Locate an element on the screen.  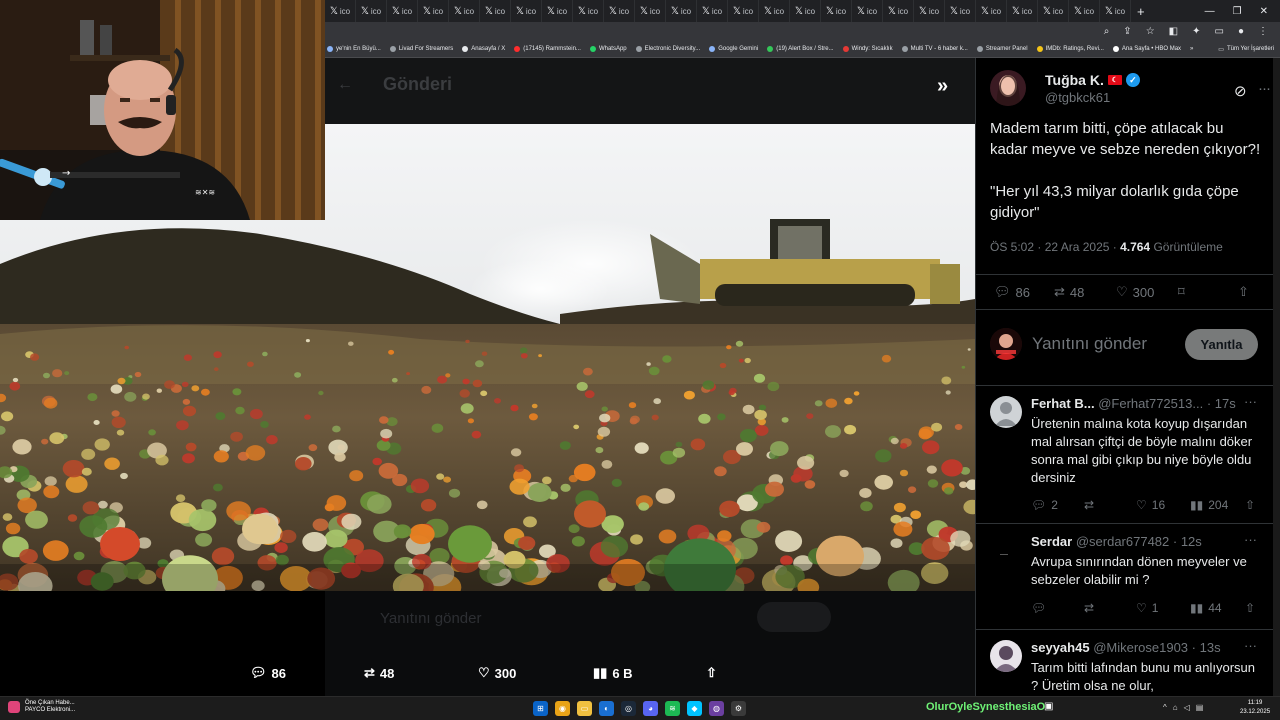
file-explorer-icon: ▭ is located at coordinates (584, 708).